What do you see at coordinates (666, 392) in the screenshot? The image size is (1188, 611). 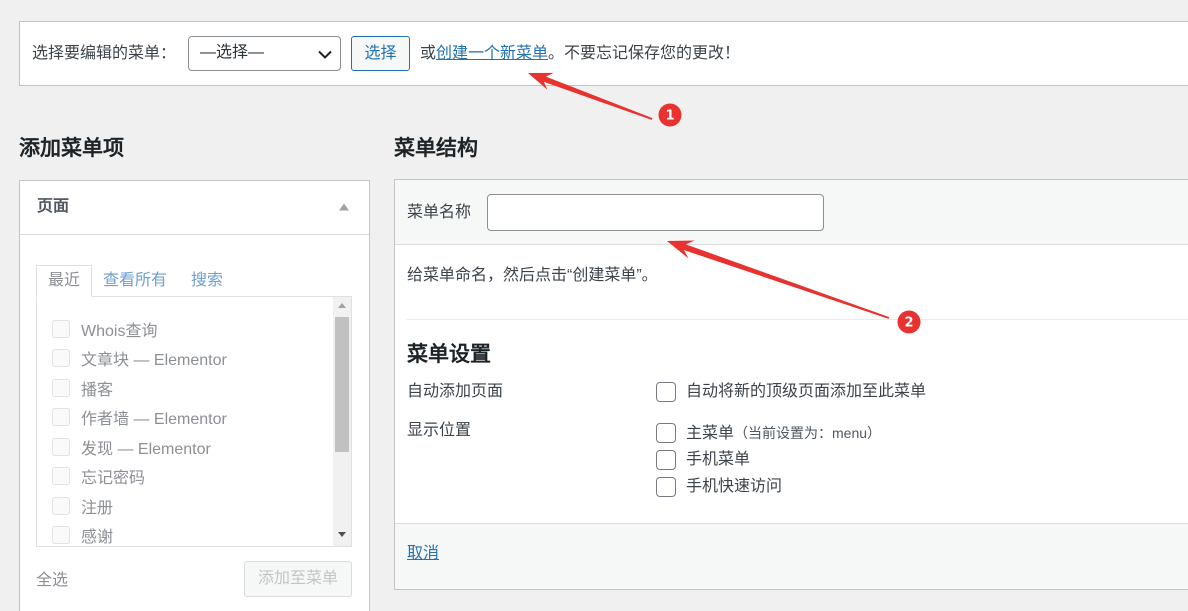 I see `auto-add-pages-checkbox` at bounding box center [666, 392].